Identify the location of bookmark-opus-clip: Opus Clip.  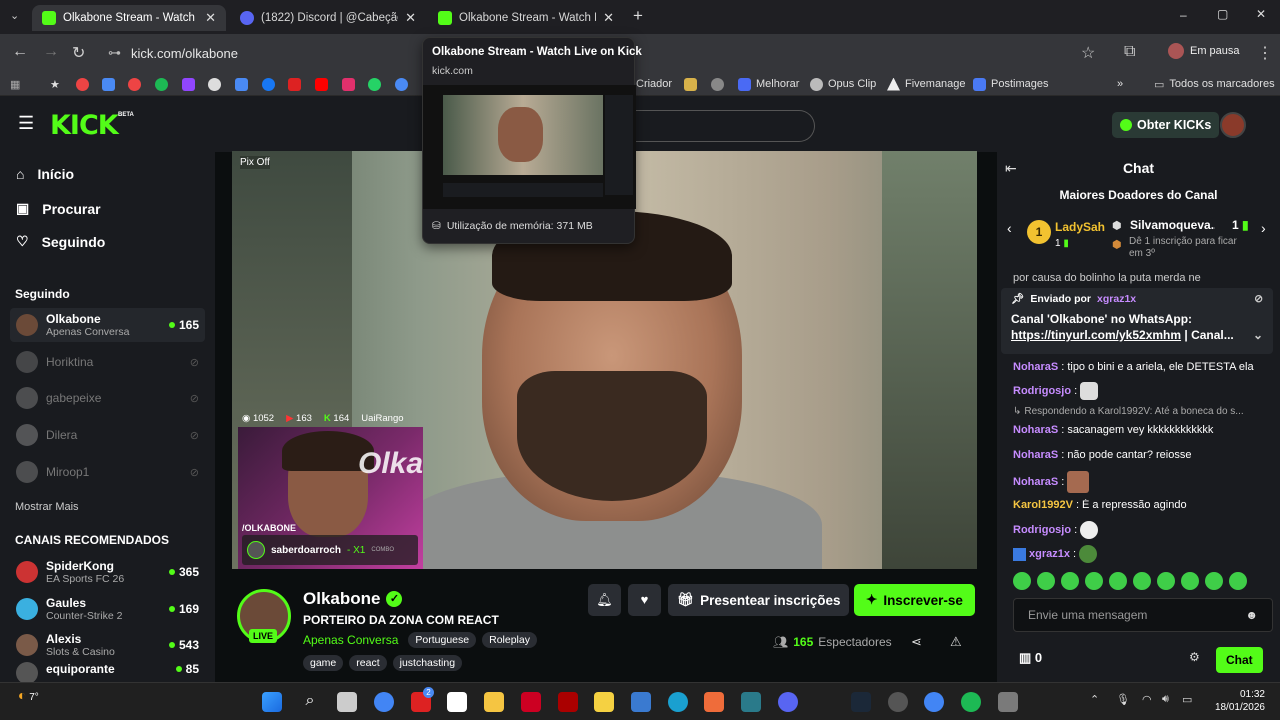
(843, 84).